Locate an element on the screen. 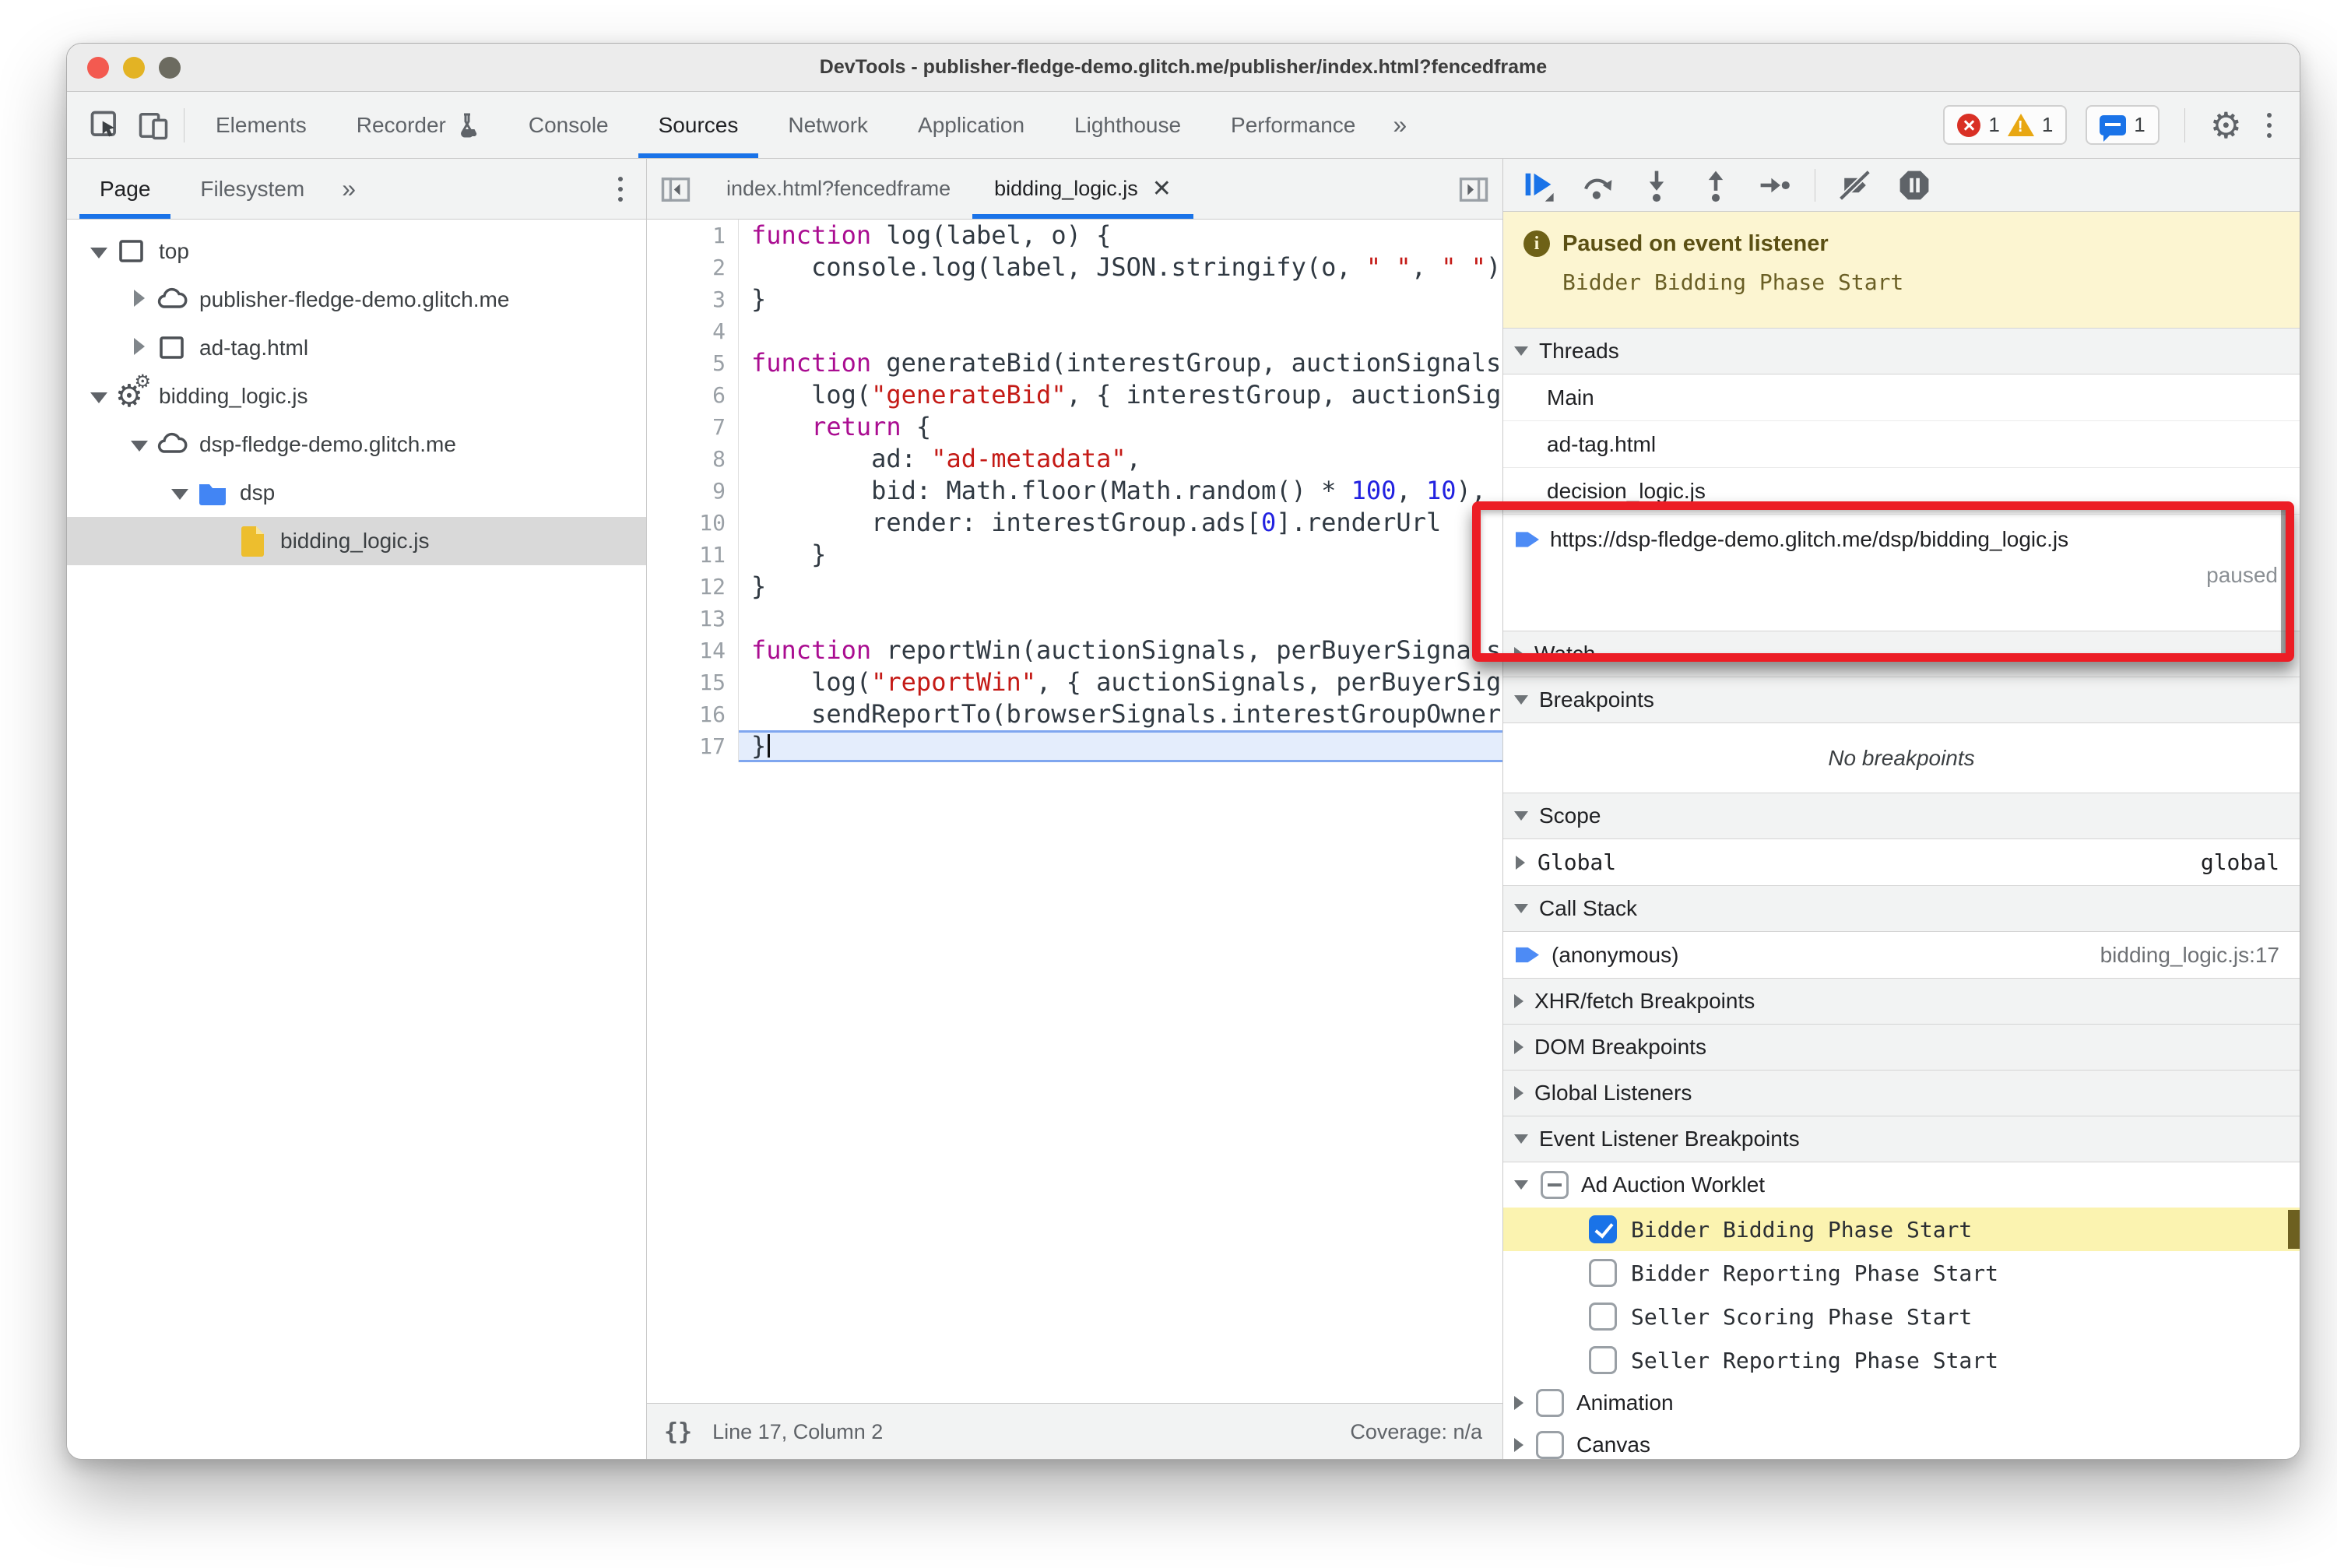  line-number: 17 is located at coordinates (693, 746).